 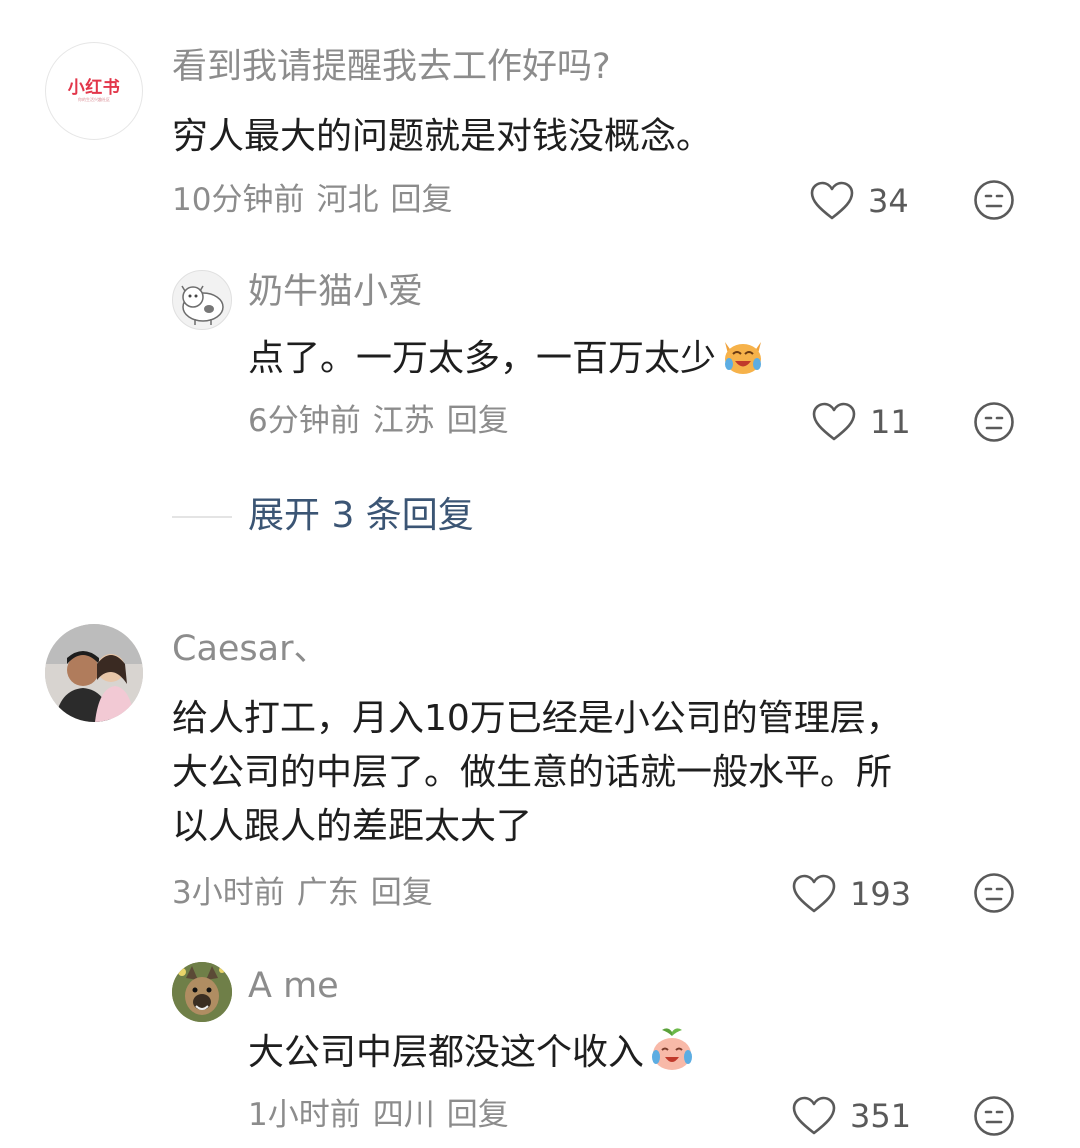 What do you see at coordinates (94, 88) in the screenshot?
I see `brand-logo-text: 小红书` at bounding box center [94, 88].